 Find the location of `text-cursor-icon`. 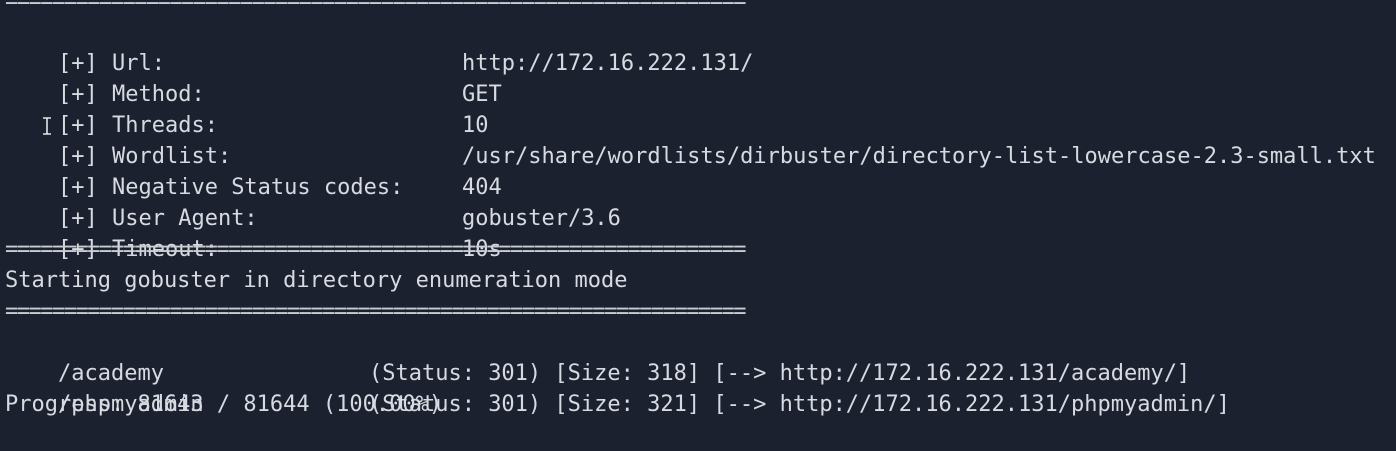

text-cursor-icon is located at coordinates (47, 95).